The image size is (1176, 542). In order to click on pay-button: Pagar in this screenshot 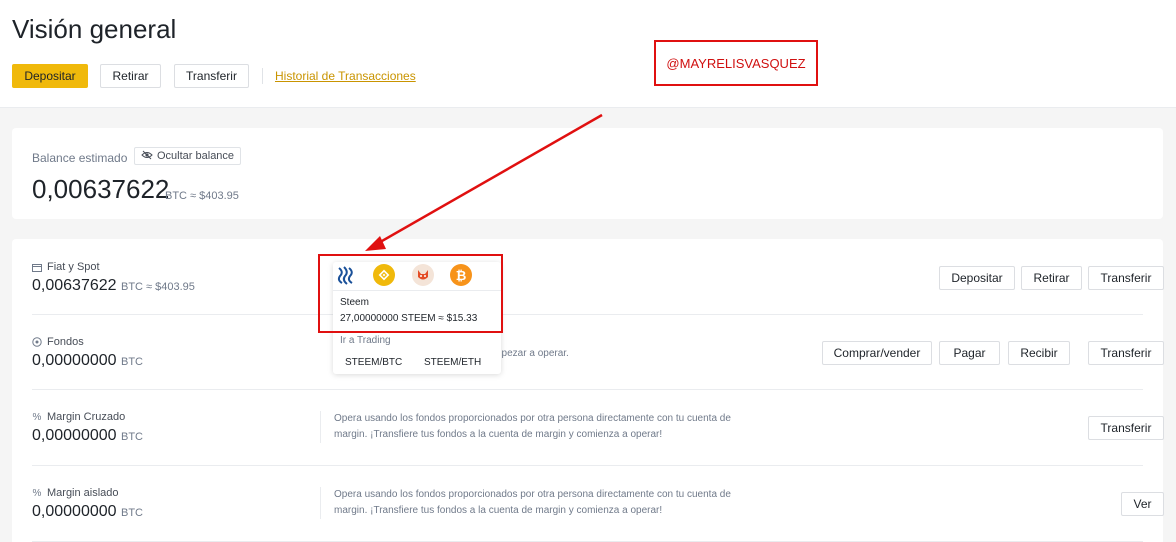, I will do `click(969, 353)`.